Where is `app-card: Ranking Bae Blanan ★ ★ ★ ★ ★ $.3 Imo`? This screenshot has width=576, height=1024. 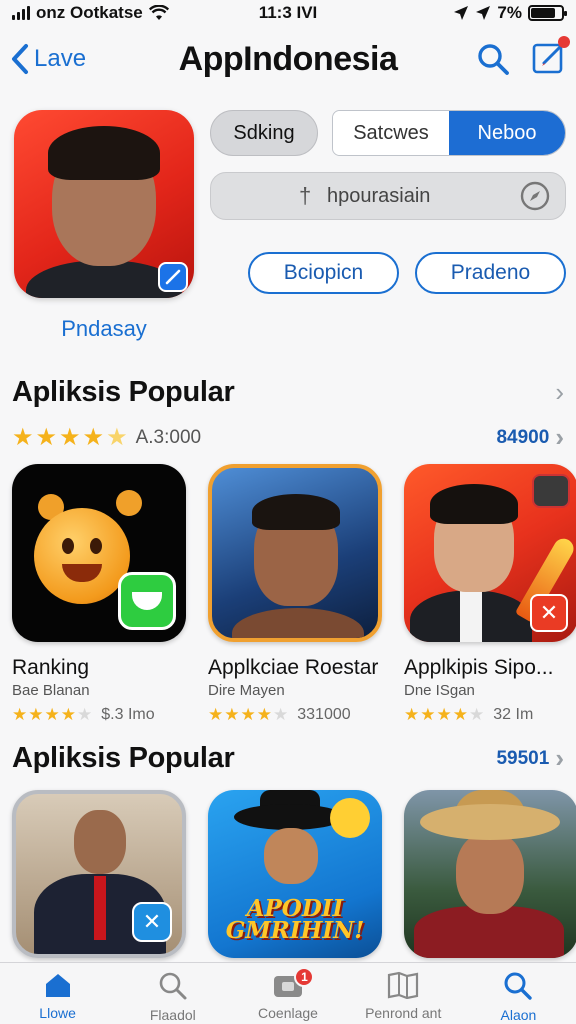
app-card: Ranking Bae Blanan ★ ★ ★ ★ ★ $.3 Imo is located at coordinates (99, 594).